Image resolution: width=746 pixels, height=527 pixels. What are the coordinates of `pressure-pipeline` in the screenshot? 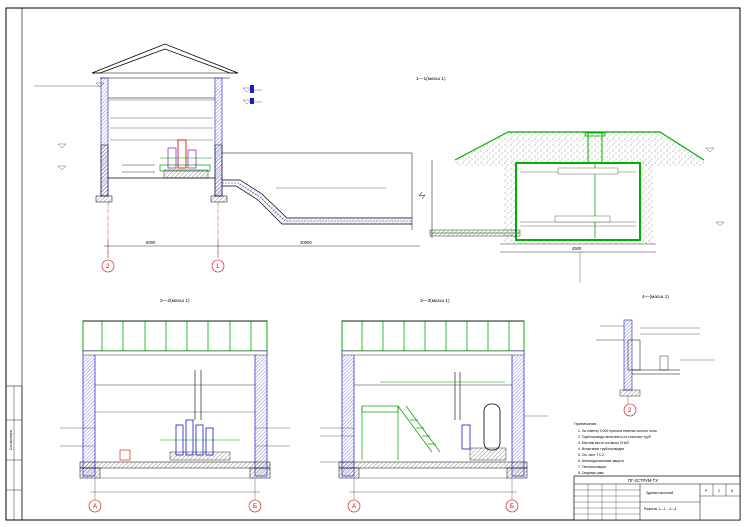 It's located at (317, 202).